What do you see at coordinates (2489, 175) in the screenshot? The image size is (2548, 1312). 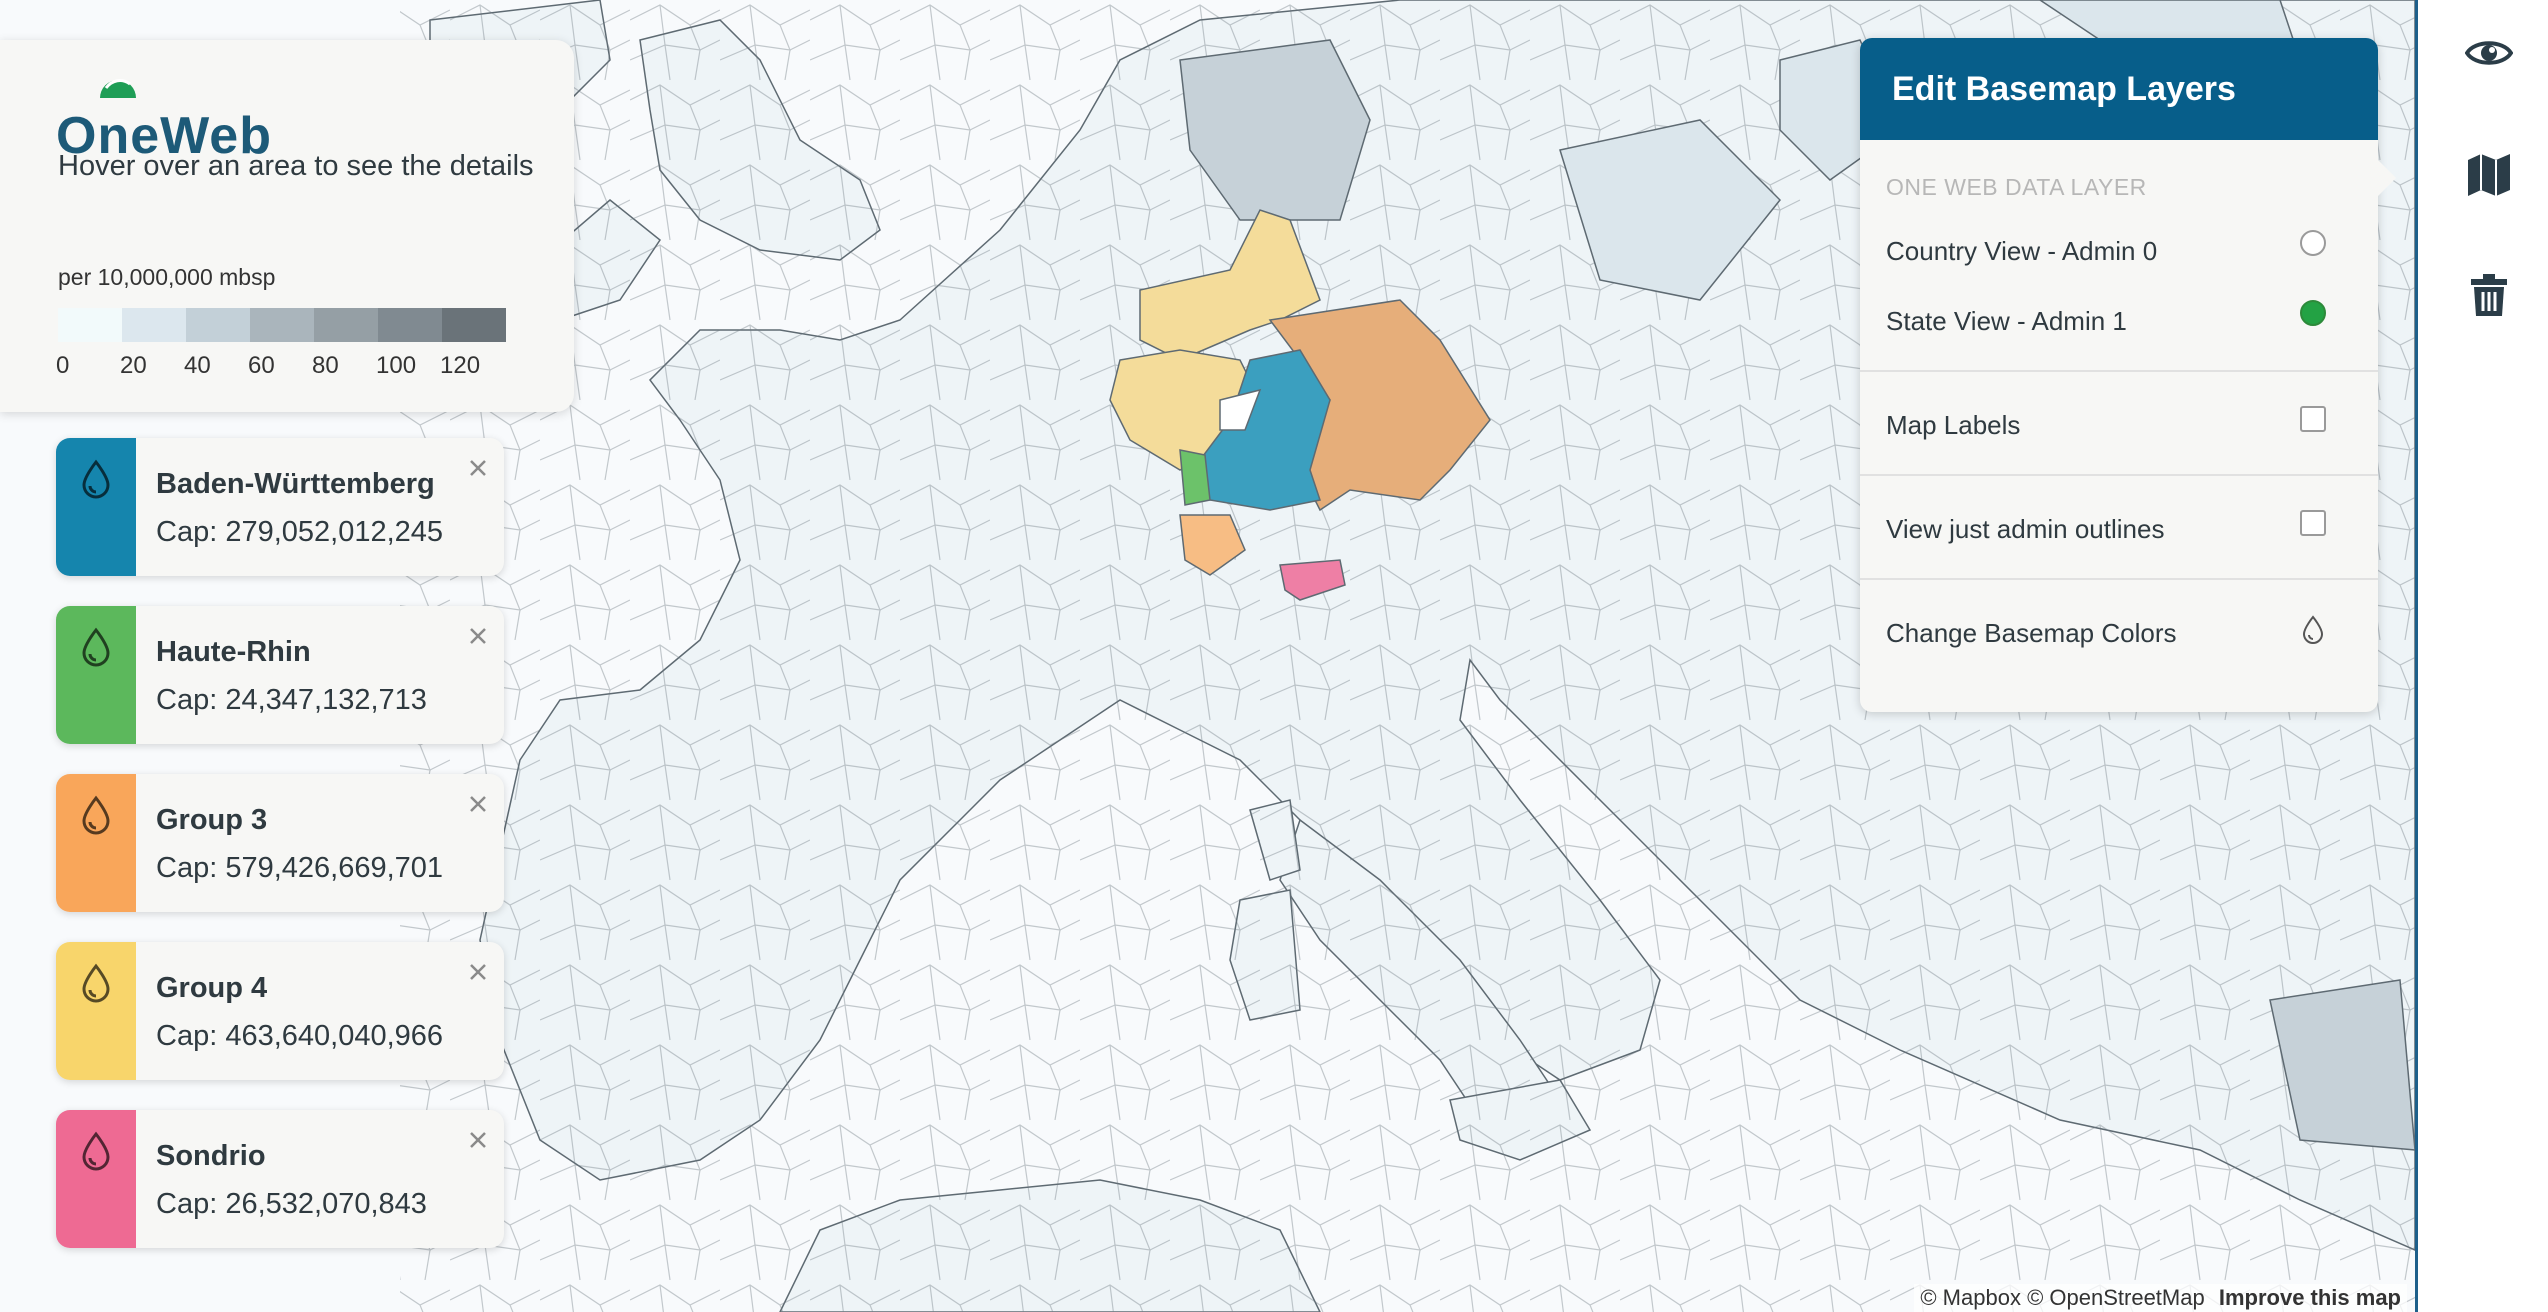 I see `map-icon` at bounding box center [2489, 175].